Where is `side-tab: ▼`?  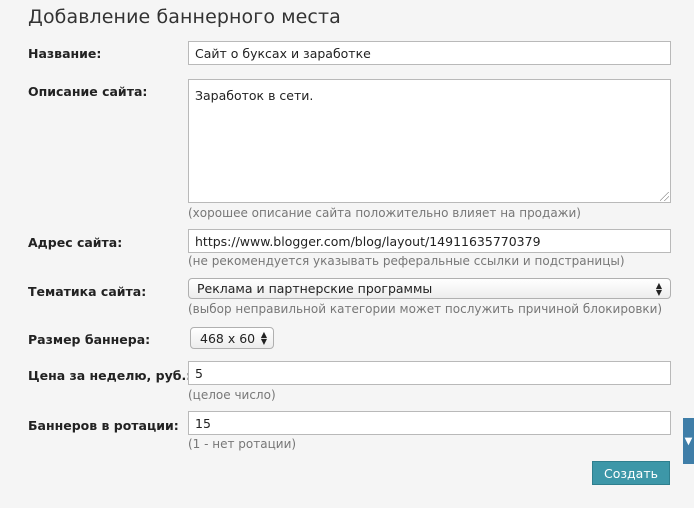
side-tab: ▼ is located at coordinates (688, 441).